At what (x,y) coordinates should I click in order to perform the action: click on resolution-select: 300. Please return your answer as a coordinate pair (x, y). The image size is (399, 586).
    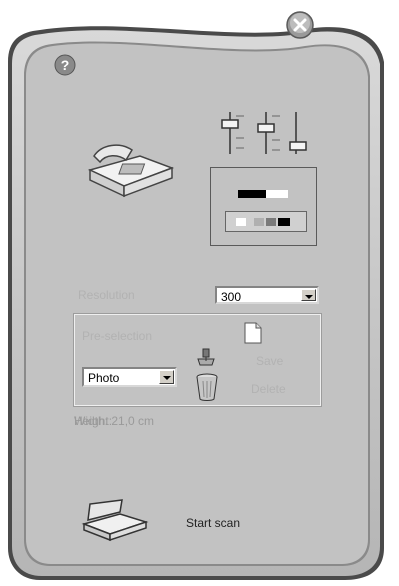
    Looking at the image, I should click on (267, 295).